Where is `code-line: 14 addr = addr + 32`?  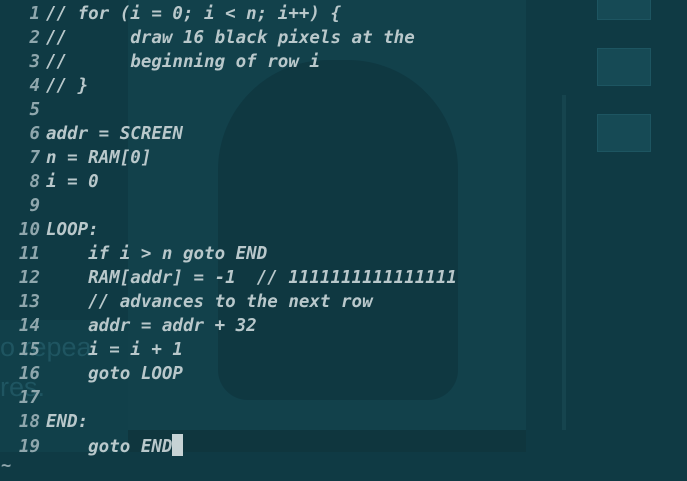
code-line: 14 addr = addr + 32 is located at coordinates (228, 326).